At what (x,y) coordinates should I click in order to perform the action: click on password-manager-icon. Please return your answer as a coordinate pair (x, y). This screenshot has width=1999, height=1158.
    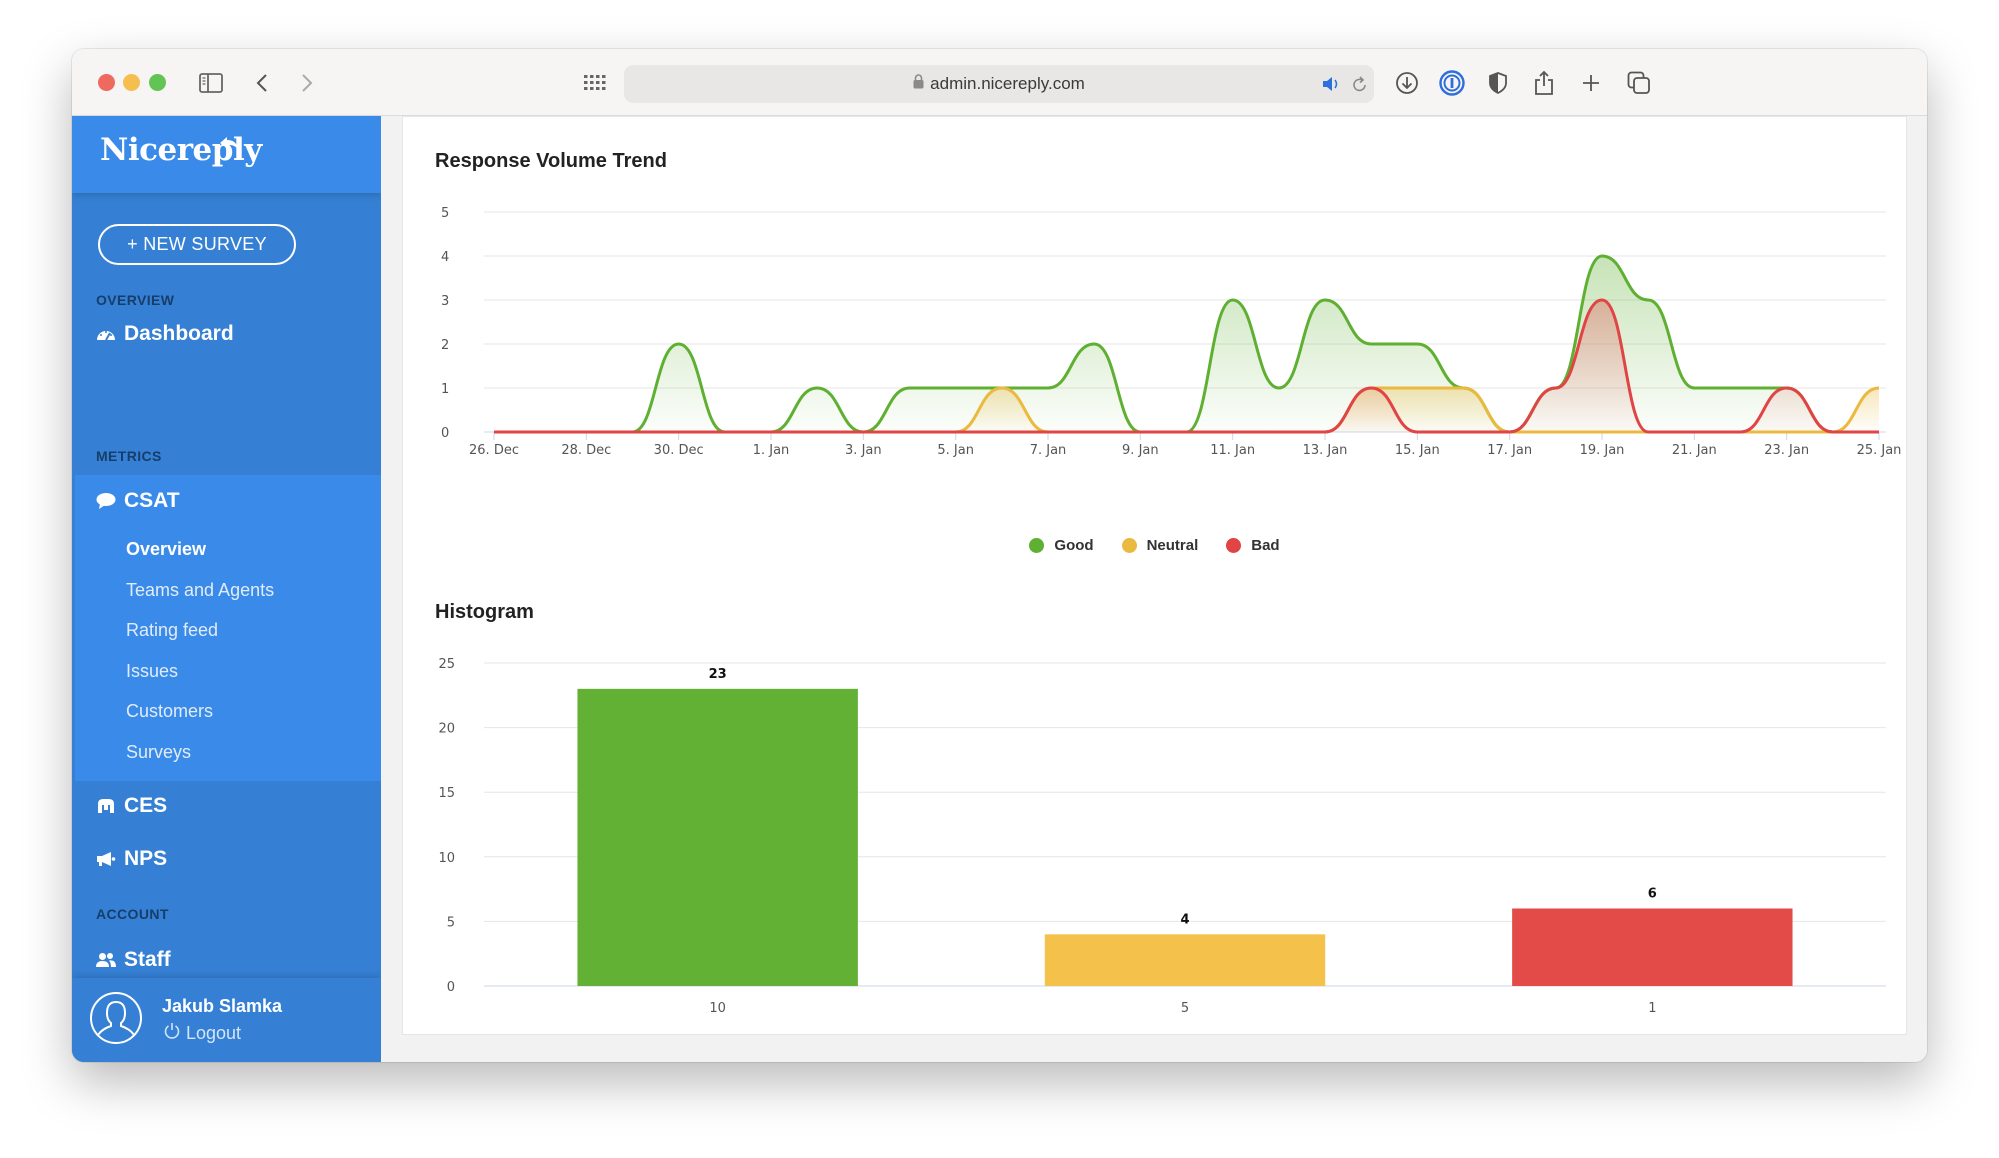
    Looking at the image, I should click on (1452, 83).